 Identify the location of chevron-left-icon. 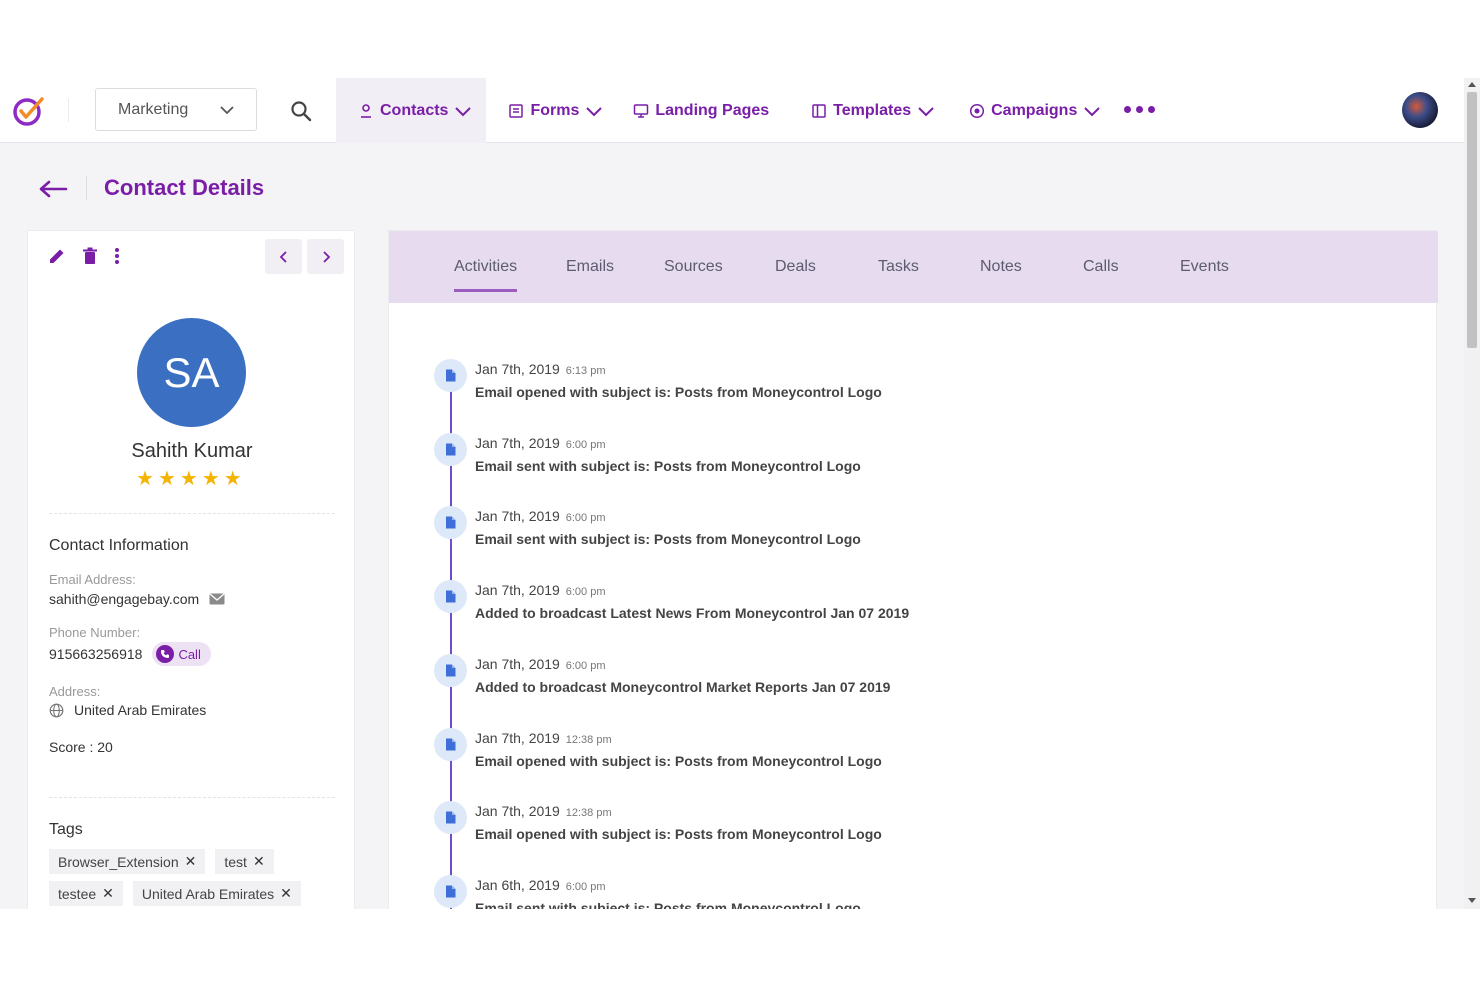
(283, 256).